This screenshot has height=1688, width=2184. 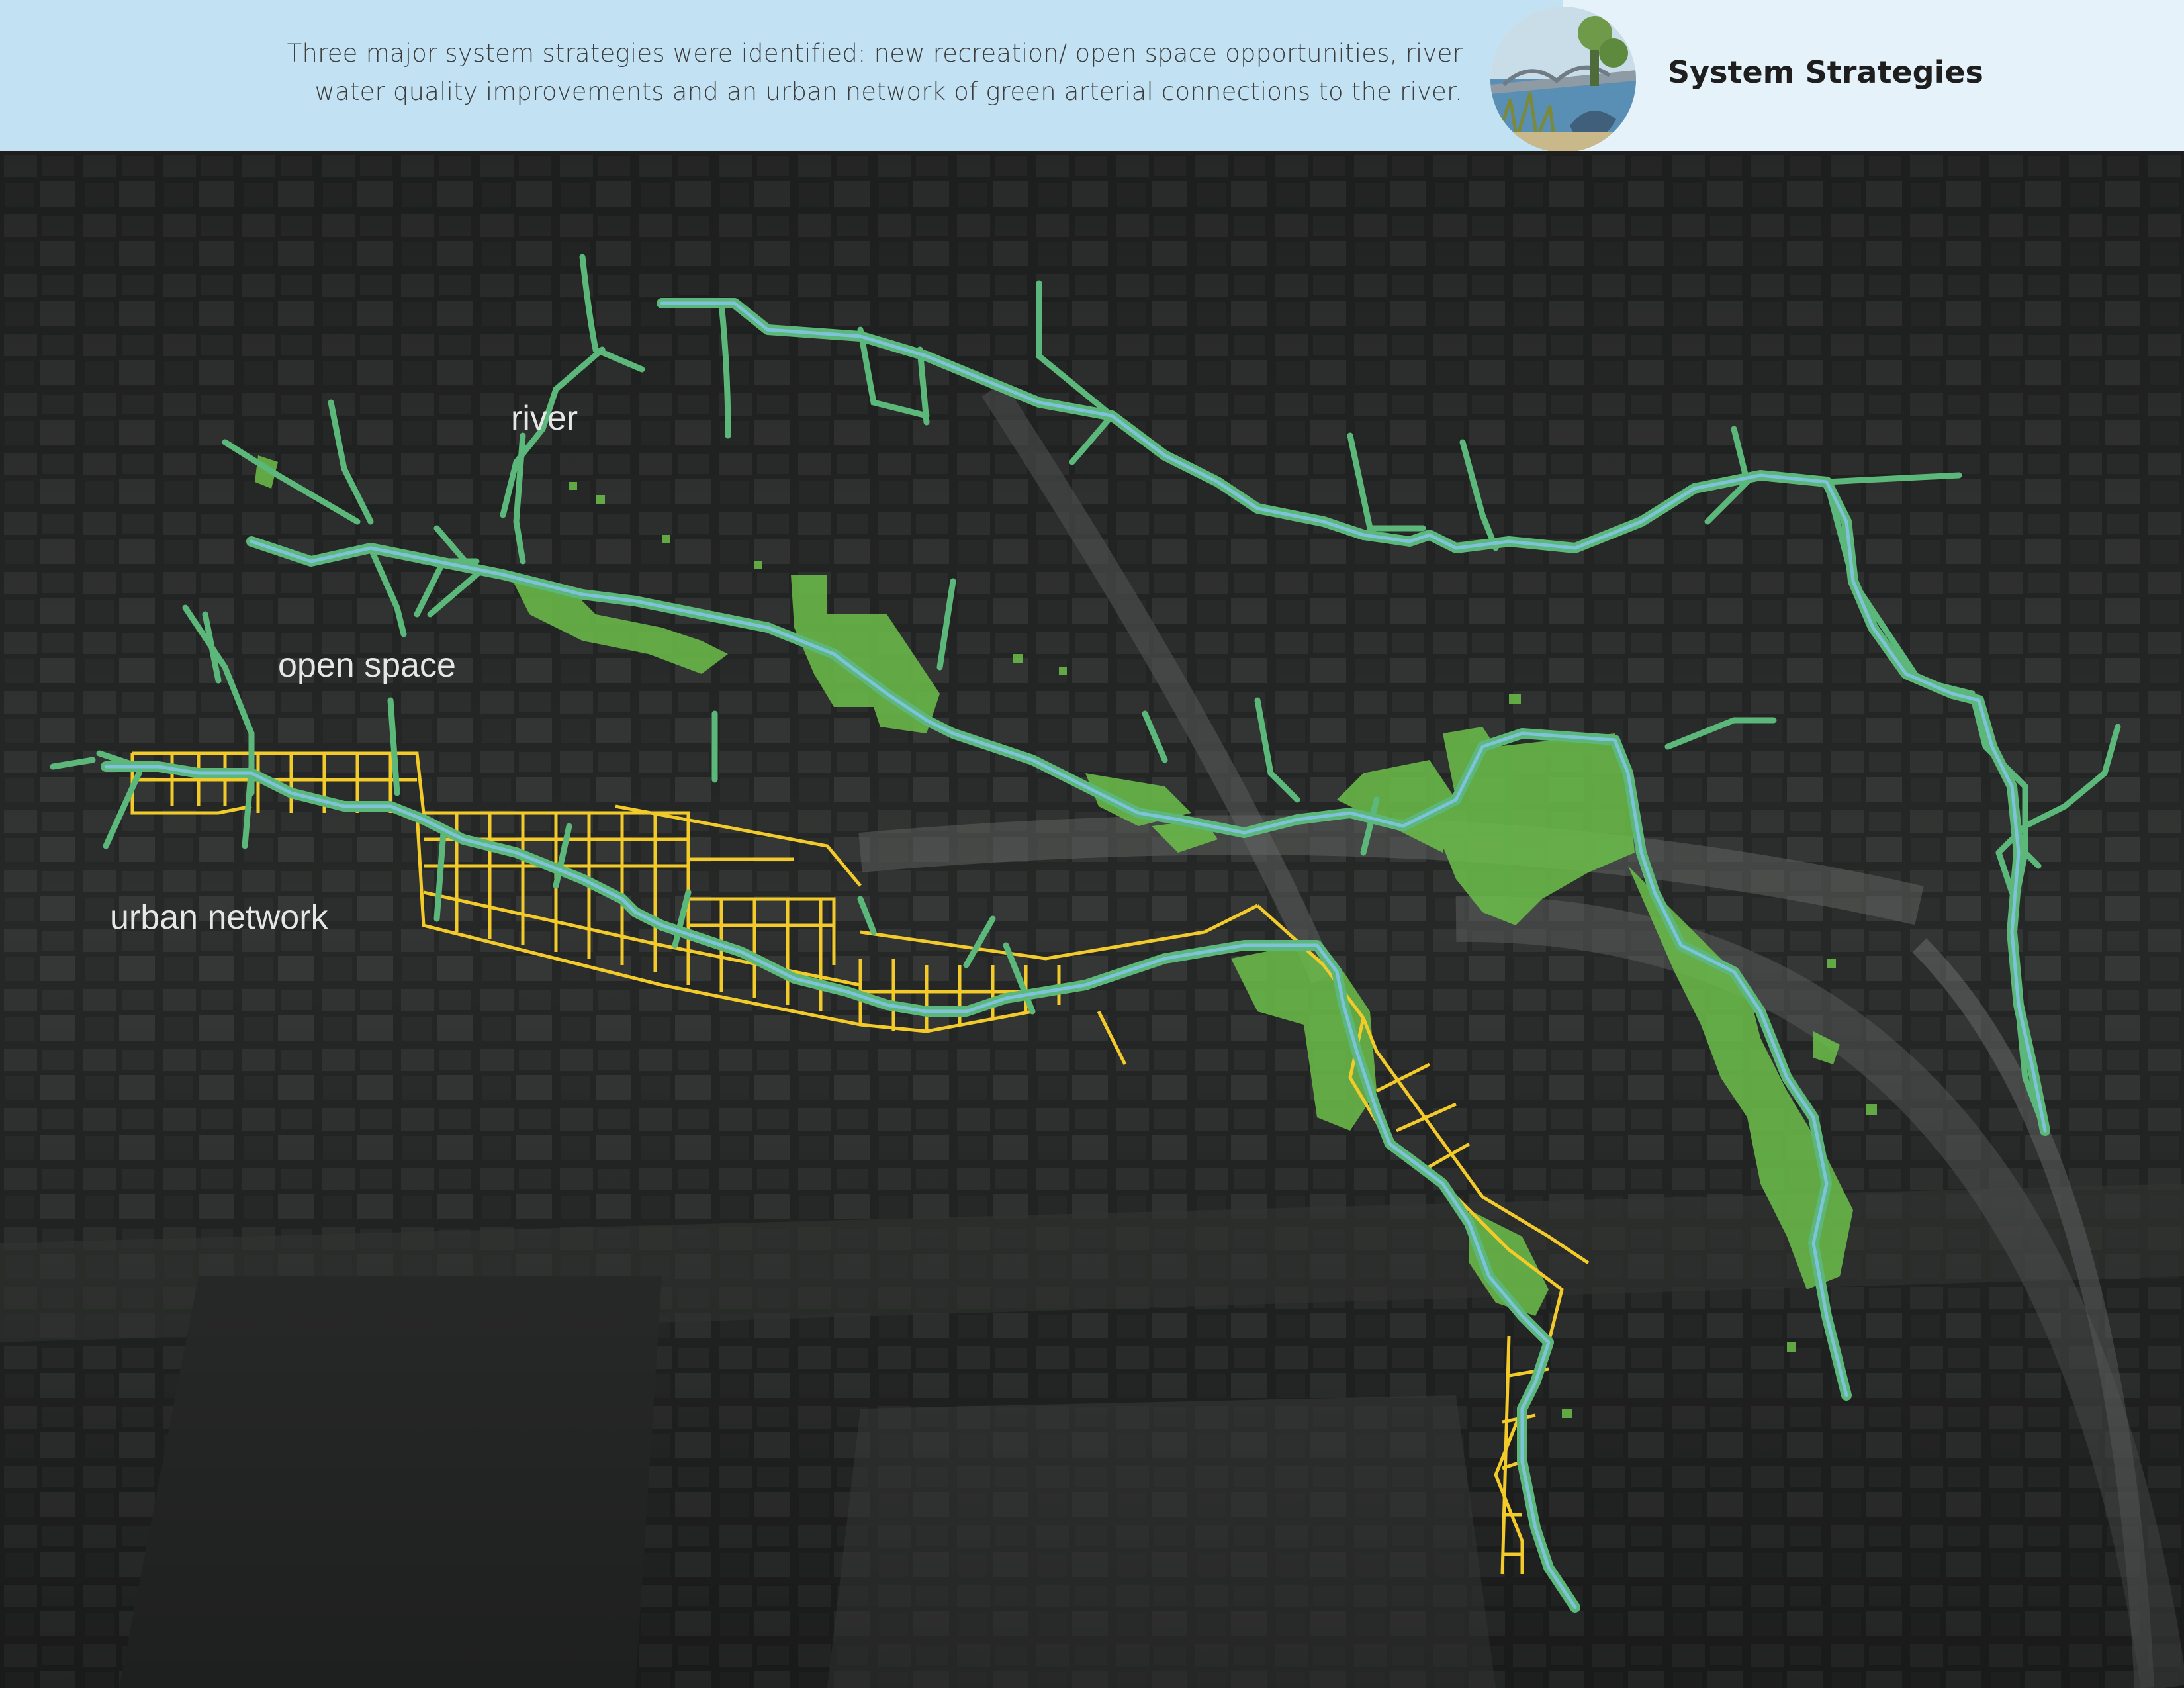 I want to click on urban-network-label: urban network, so click(x=219, y=917).